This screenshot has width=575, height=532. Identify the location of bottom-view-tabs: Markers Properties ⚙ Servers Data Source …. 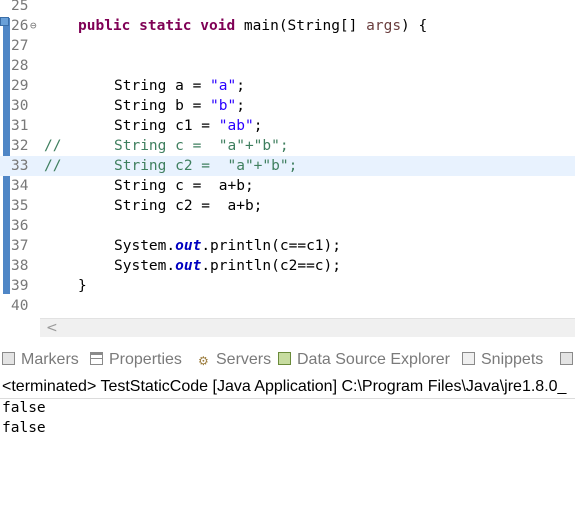
(287, 360).